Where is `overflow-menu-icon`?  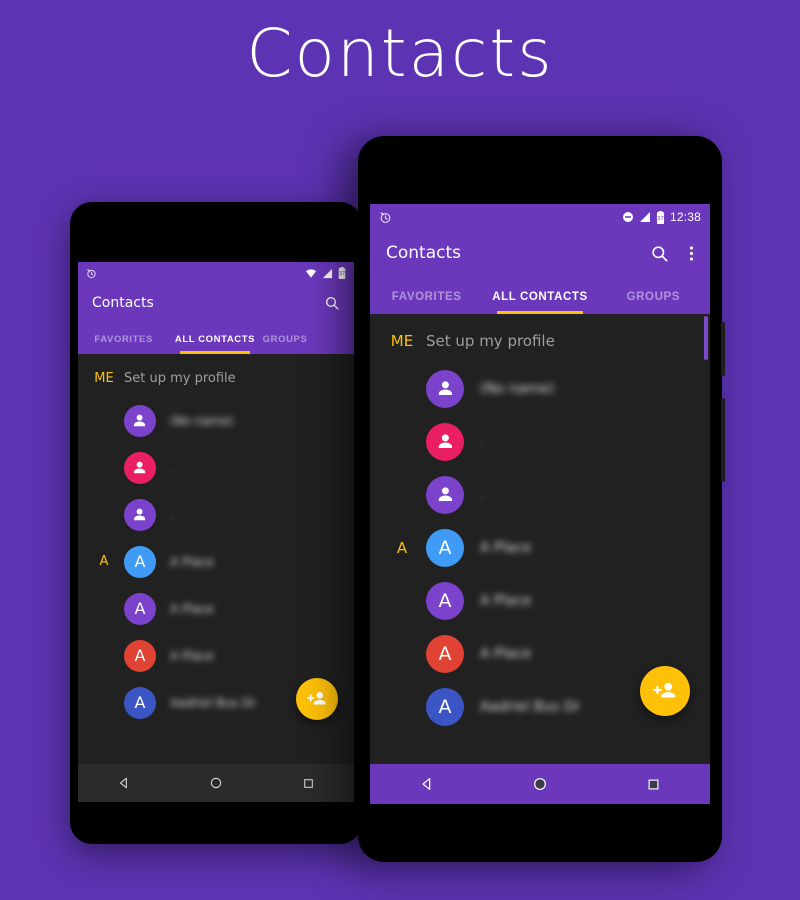
overflow-menu-icon is located at coordinates (691, 253).